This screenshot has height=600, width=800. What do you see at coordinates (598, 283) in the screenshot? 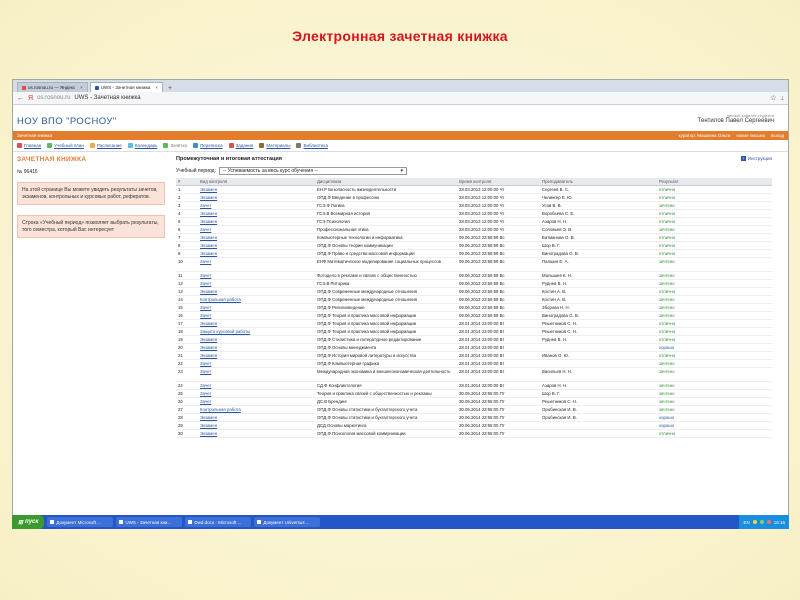
I see `teacher: Руднев В. Н.` at bounding box center [598, 283].